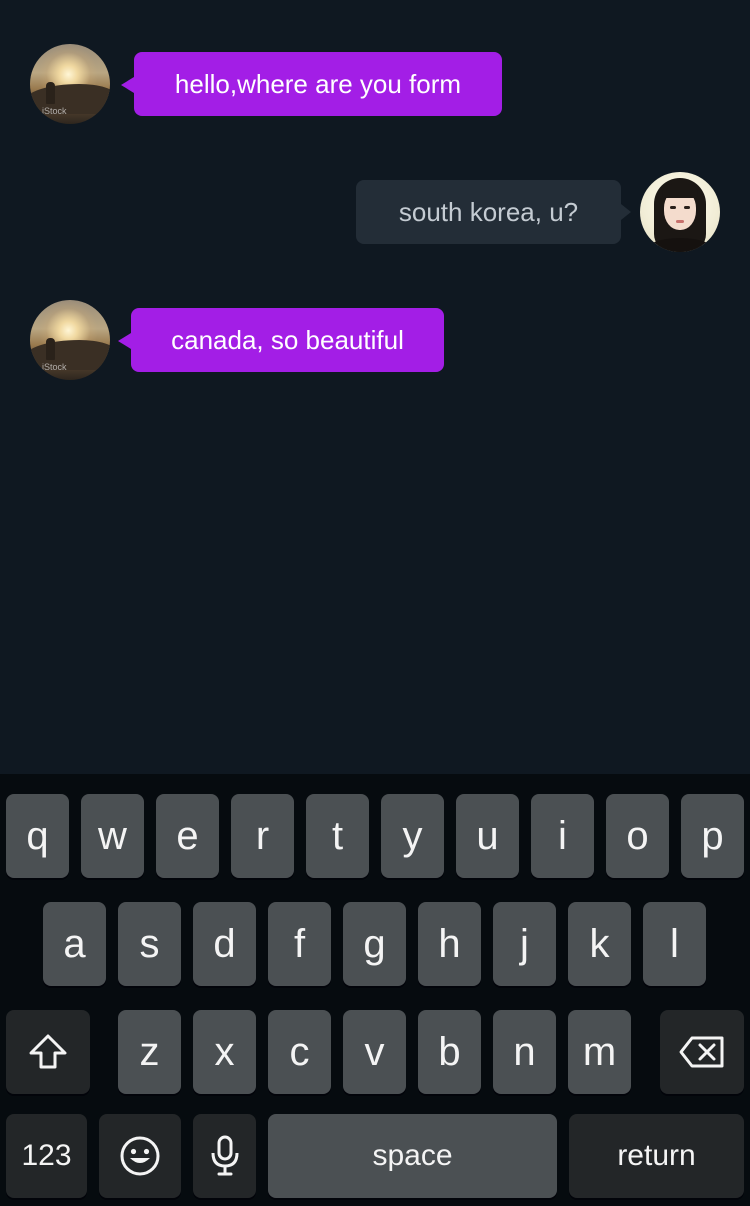 The width and height of the screenshot is (750, 1206). I want to click on key-r: r, so click(262, 836).